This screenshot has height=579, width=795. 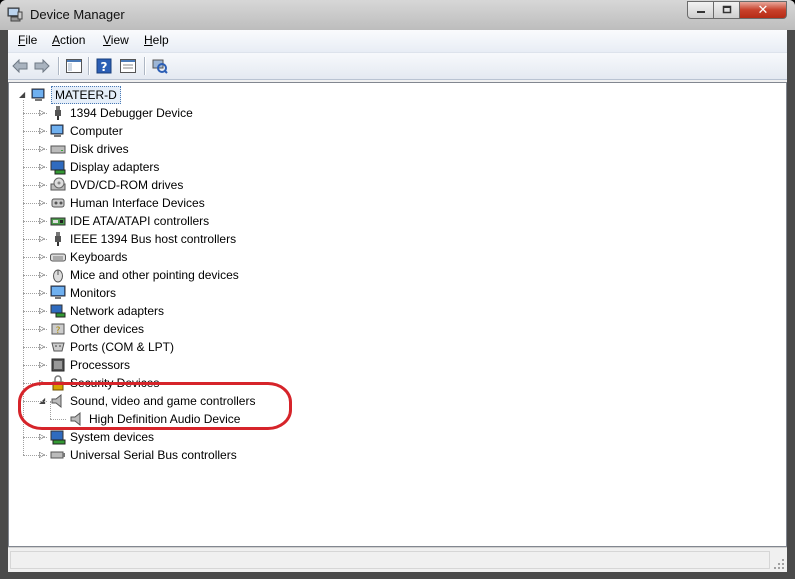 I want to click on tree-item-system-devices: System devices, so click(x=102, y=437).